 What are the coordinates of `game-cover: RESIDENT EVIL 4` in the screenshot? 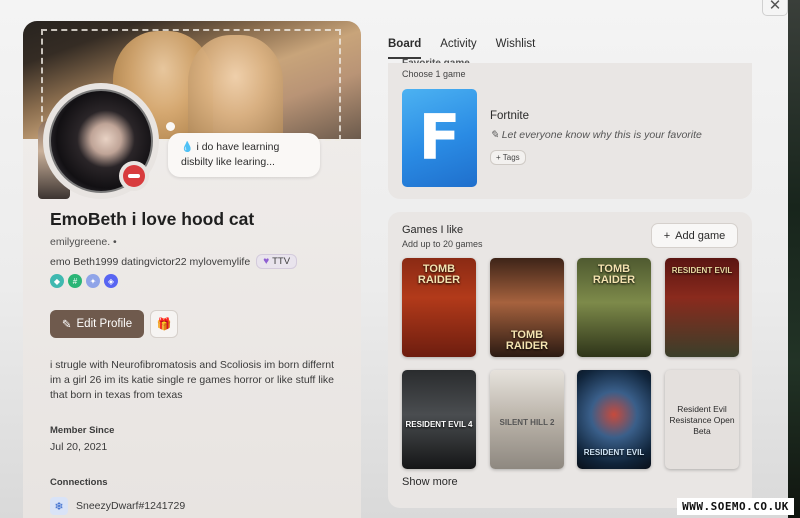 It's located at (439, 419).